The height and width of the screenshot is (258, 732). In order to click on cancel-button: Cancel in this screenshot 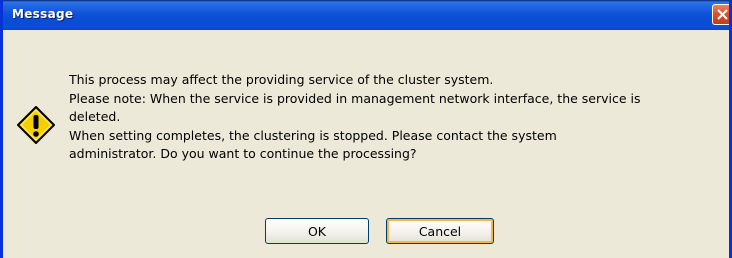, I will do `click(440, 231)`.